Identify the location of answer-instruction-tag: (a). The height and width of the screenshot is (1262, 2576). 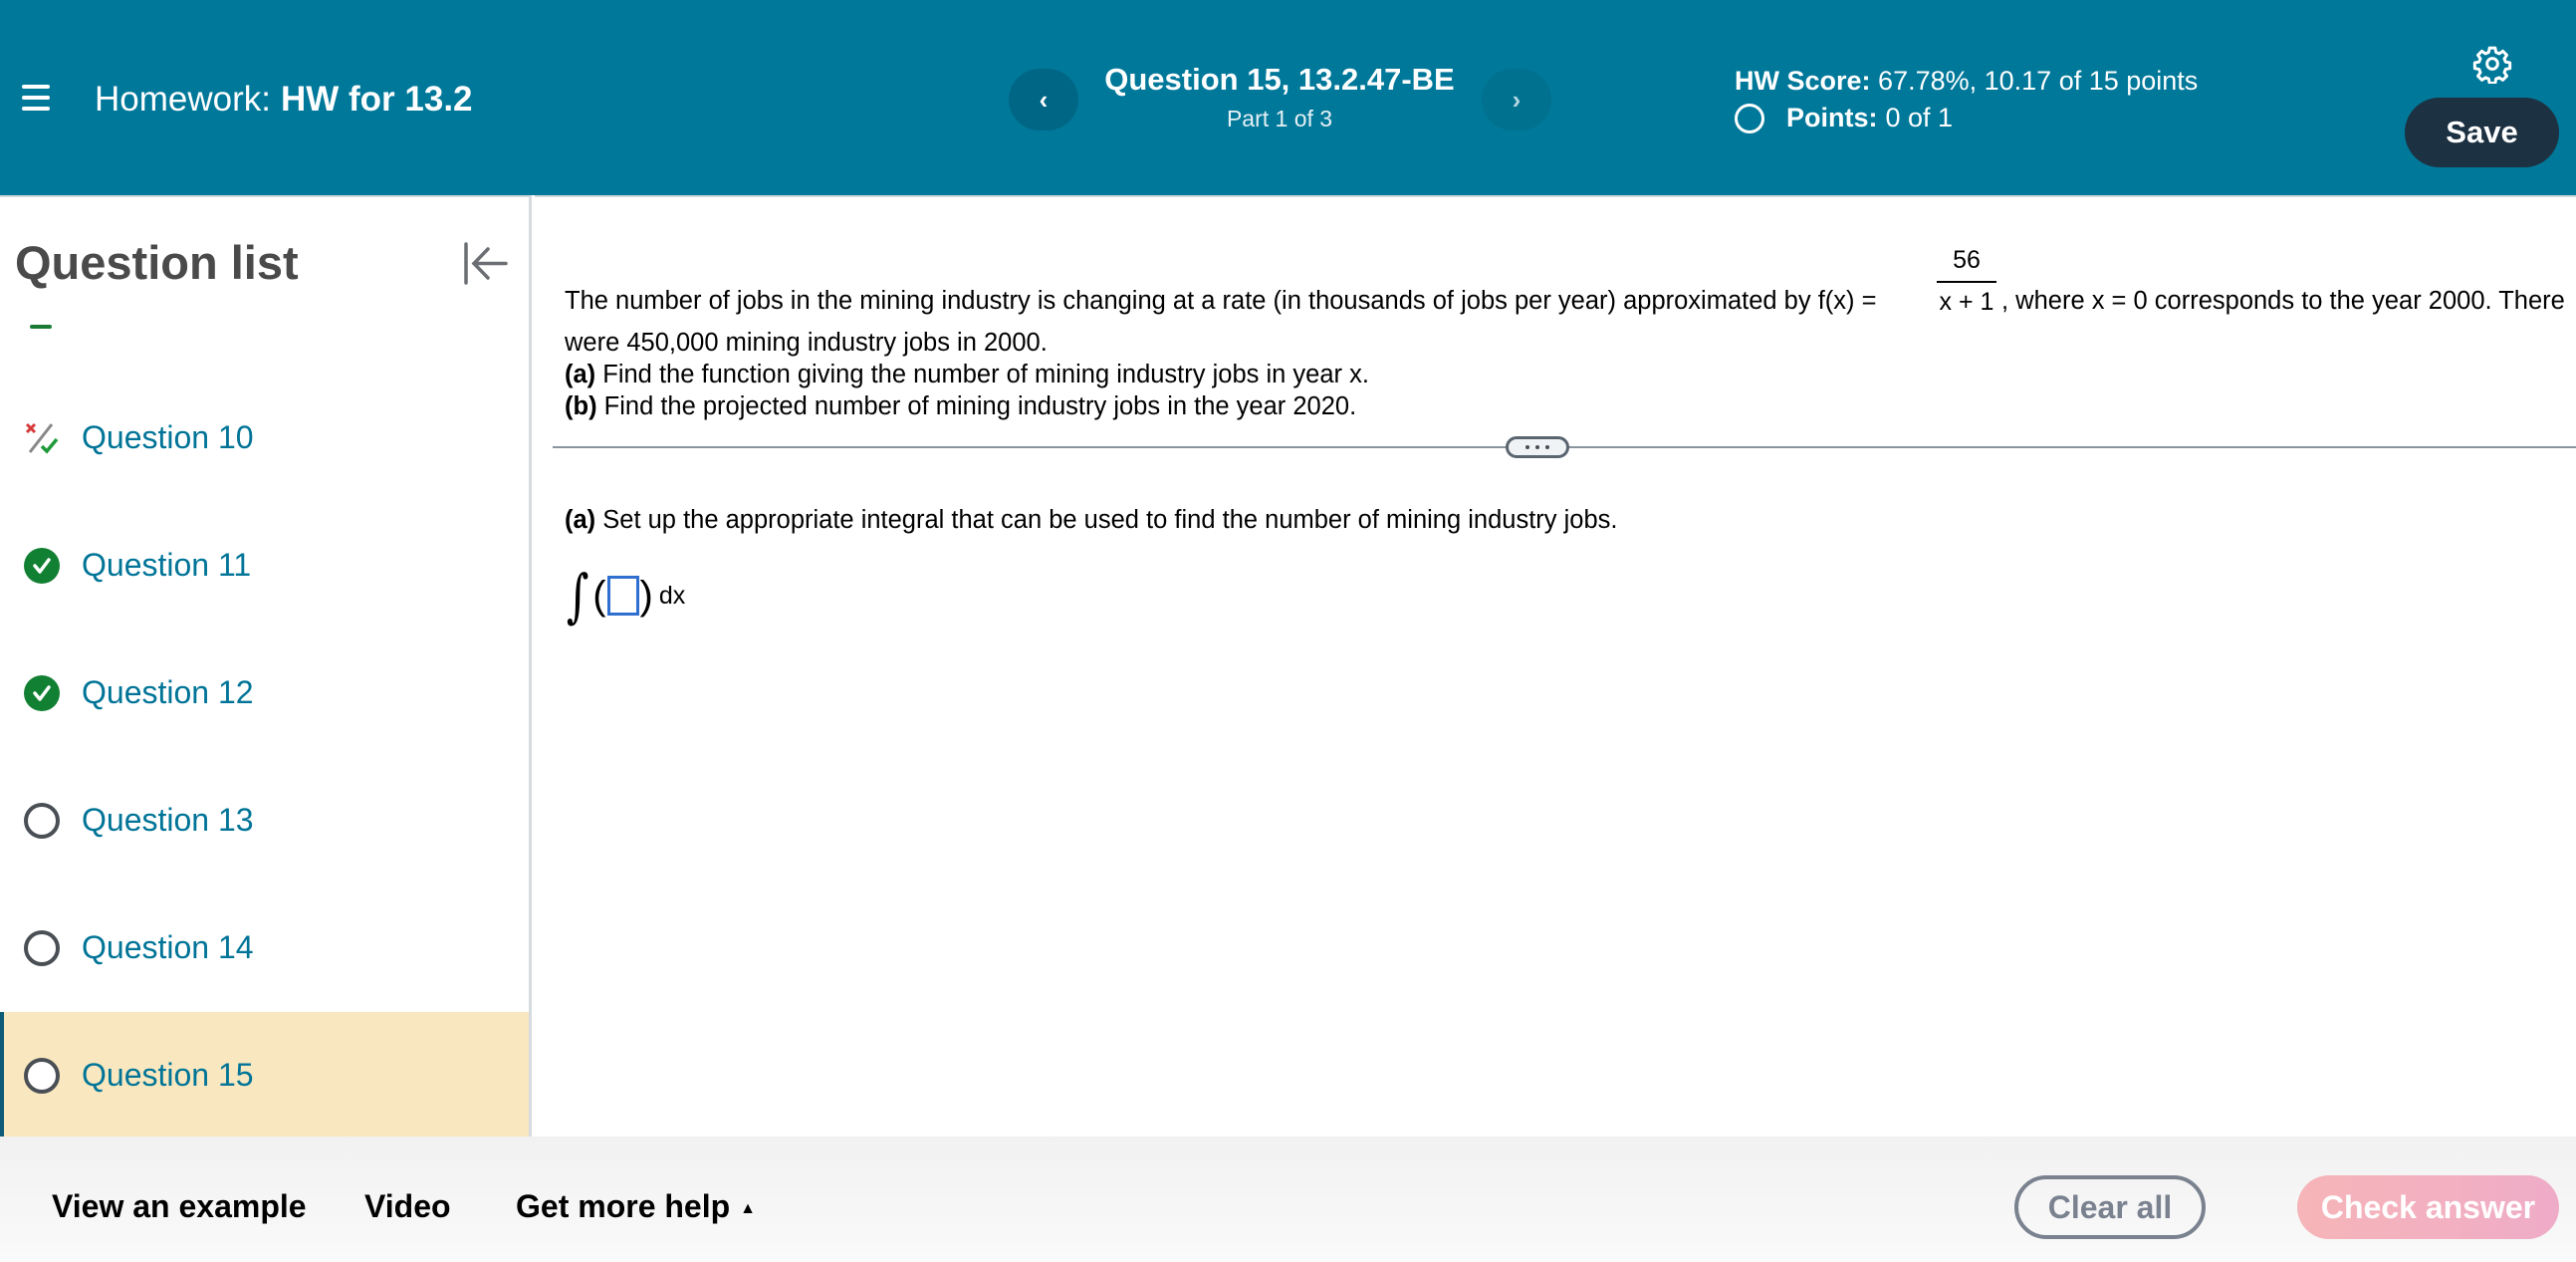
(580, 520).